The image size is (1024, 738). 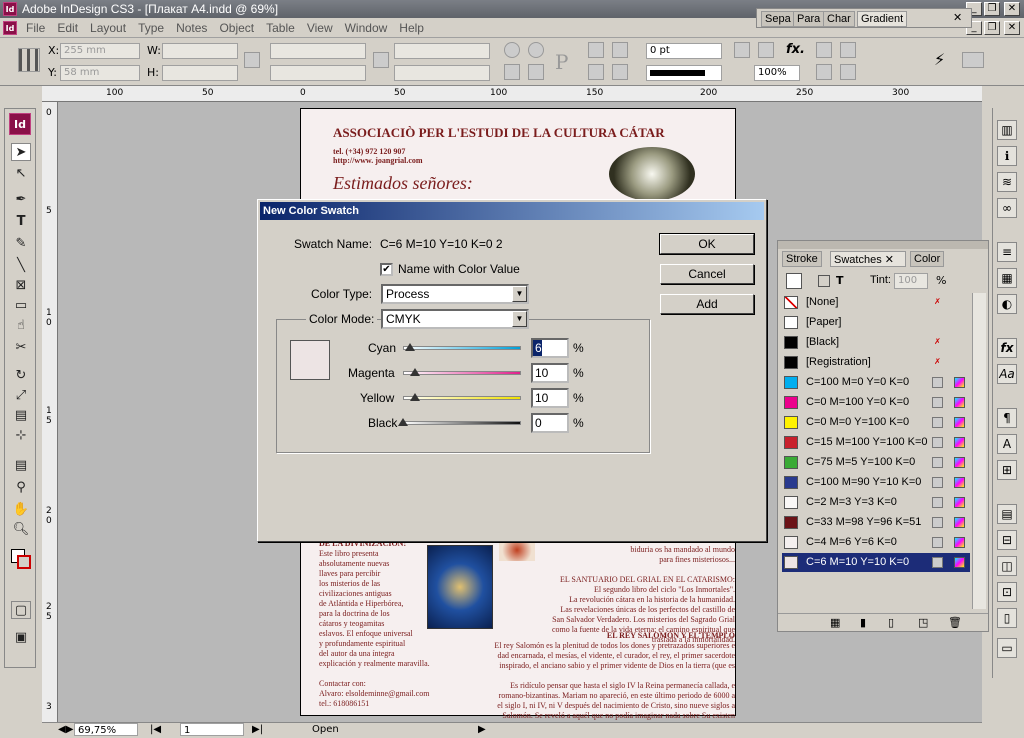 What do you see at coordinates (21, 488) in the screenshot?
I see `eyedropper-tool-icon: ⚲` at bounding box center [21, 488].